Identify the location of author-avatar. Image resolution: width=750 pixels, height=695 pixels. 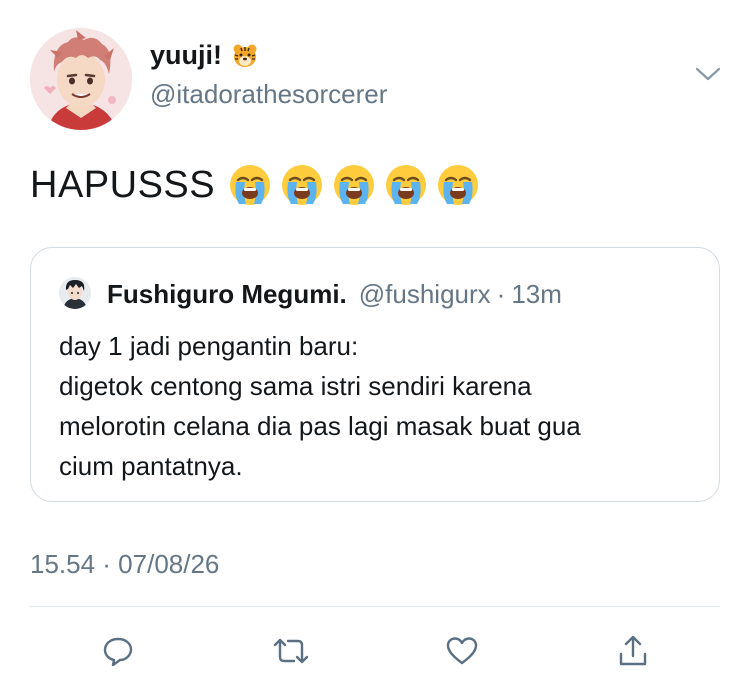
(81, 79).